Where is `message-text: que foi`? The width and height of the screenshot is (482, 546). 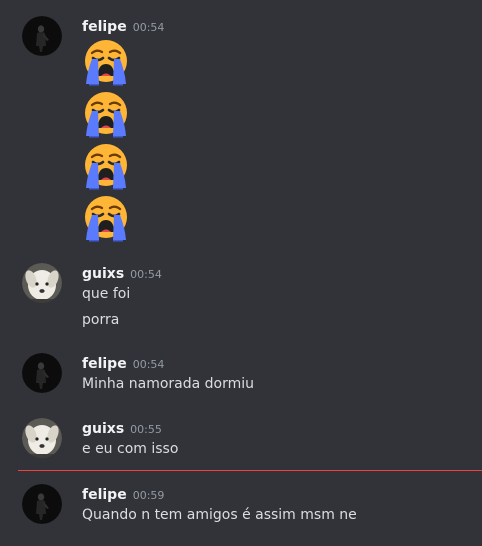 message-text: que foi is located at coordinates (106, 294).